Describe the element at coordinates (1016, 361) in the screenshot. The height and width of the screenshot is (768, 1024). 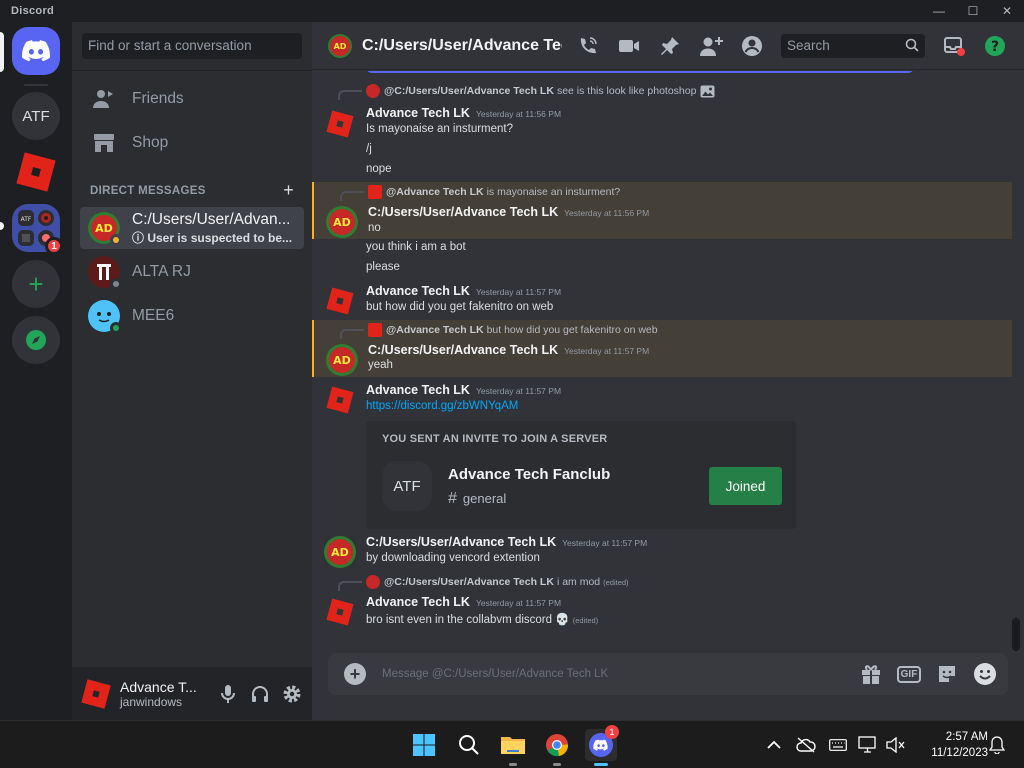
I see `message-scrollbar` at that location.